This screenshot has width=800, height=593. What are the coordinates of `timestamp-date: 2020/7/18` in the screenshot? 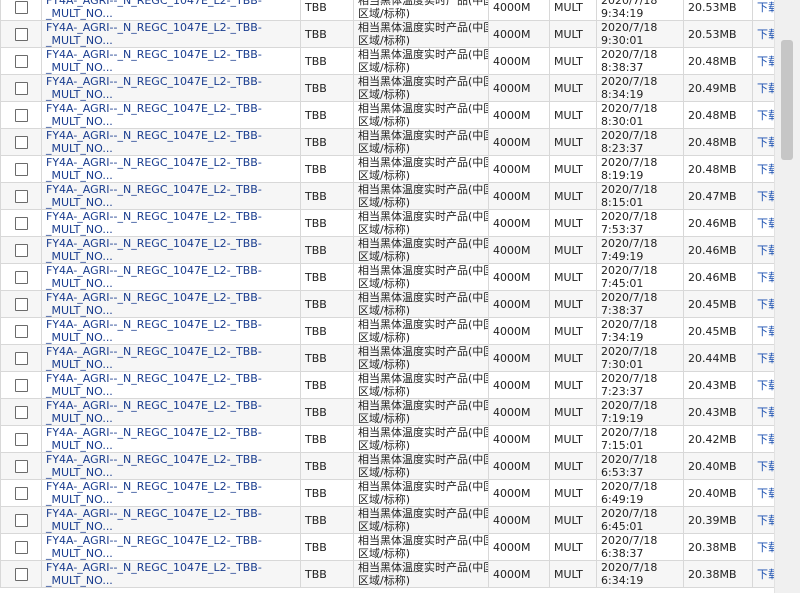 It's located at (629, 487).